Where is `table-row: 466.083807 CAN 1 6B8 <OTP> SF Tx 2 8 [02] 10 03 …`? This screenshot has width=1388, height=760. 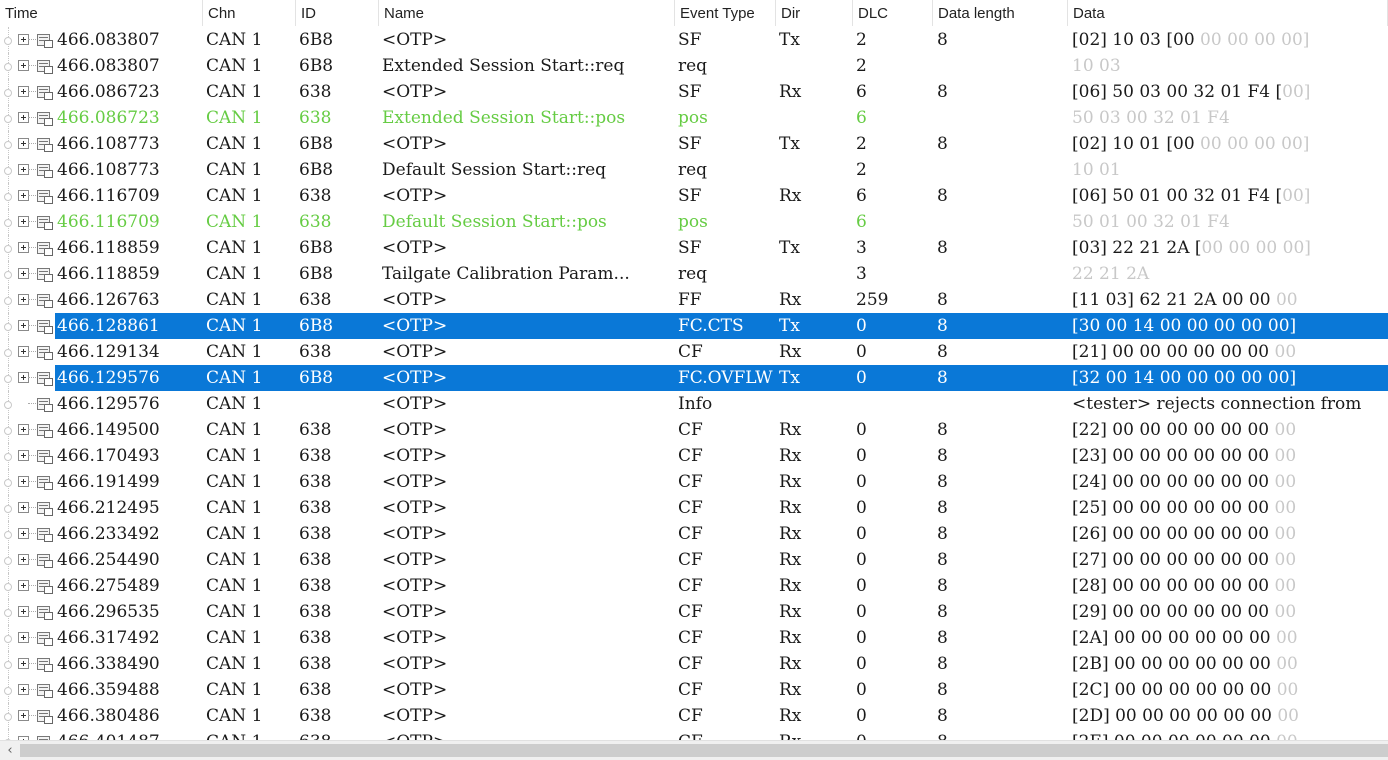
table-row: 466.083807 CAN 1 6B8 <OTP> SF Tx 2 8 [02] 10 03 … is located at coordinates (694, 40).